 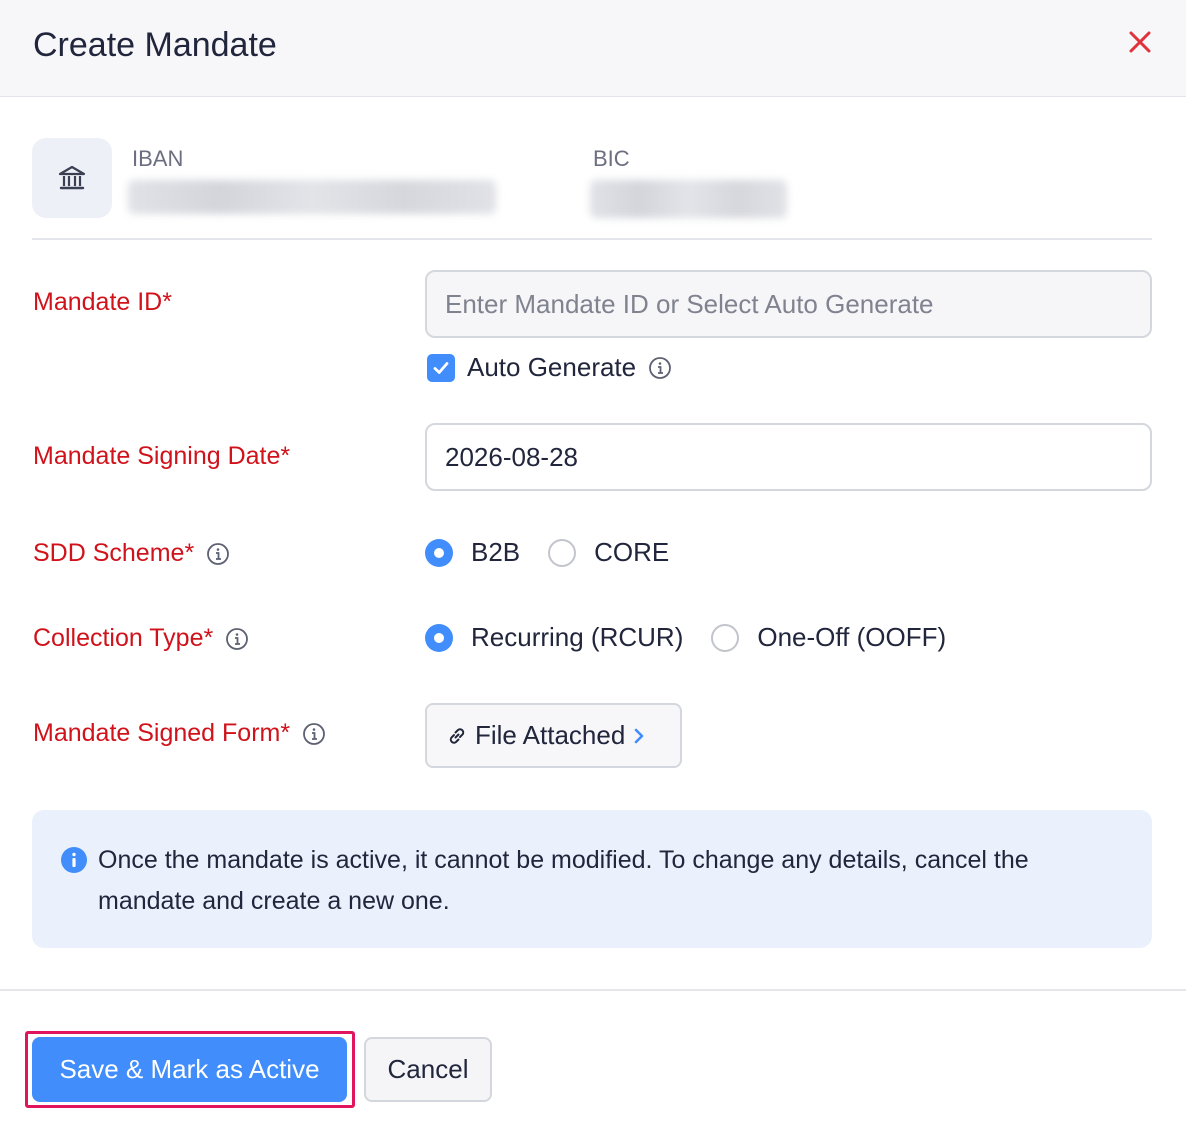 I want to click on mandate-id-input, so click(x=788, y=304).